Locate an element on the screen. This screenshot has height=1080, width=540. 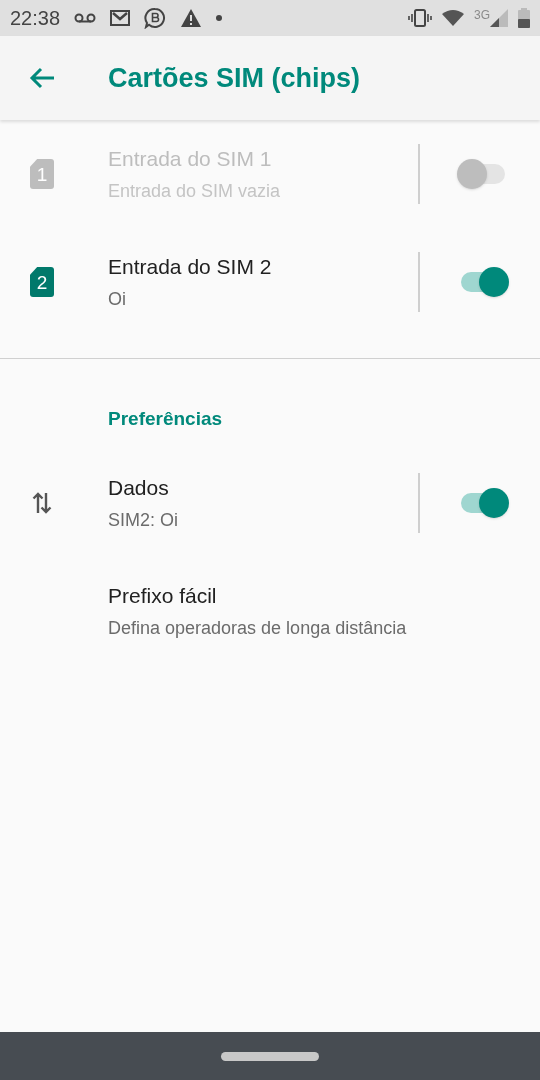
setting-summary: SIM2: Oi is located at coordinates (143, 521).